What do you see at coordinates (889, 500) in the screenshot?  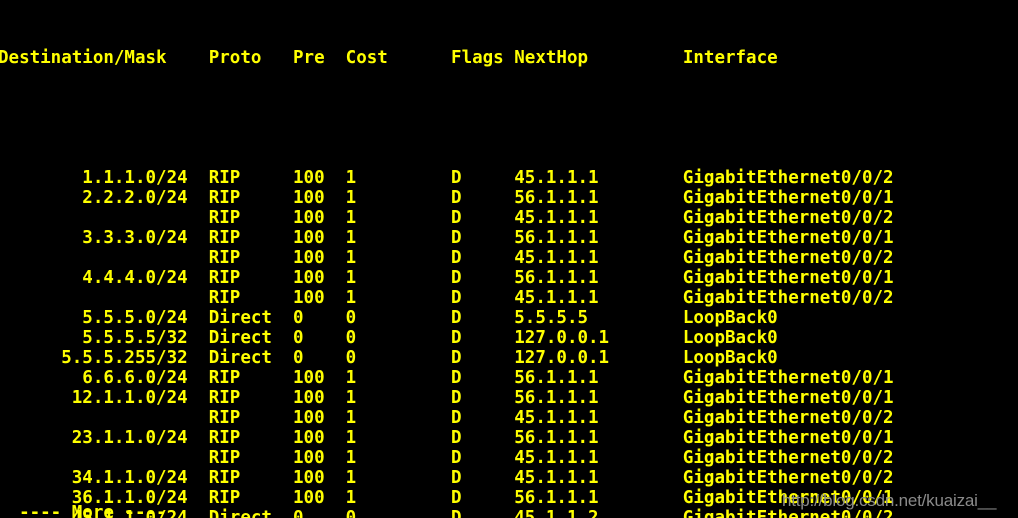 I see `blog-watermark: http://blog.csdn.net/kuaizai__` at bounding box center [889, 500].